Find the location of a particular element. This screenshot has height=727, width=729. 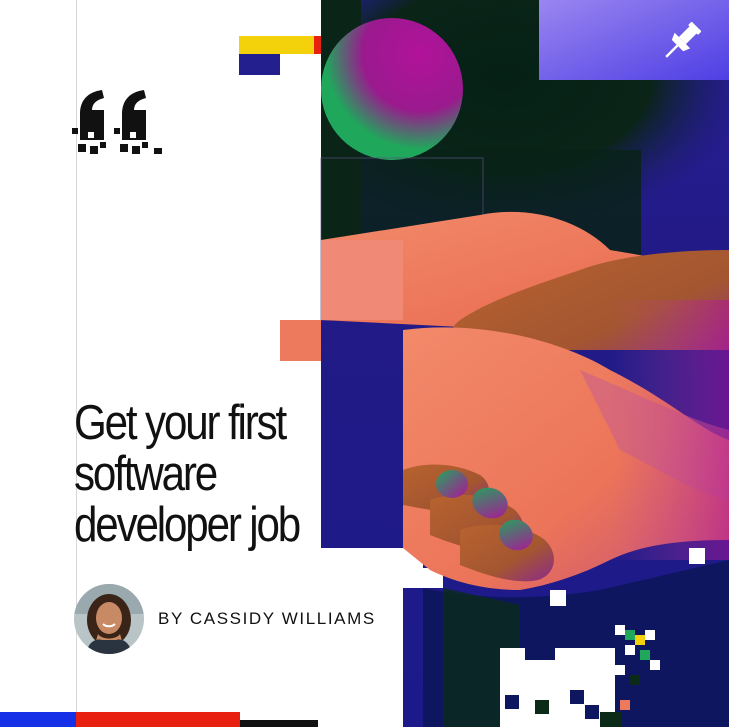

decor-block-yellow is located at coordinates (279, 45).